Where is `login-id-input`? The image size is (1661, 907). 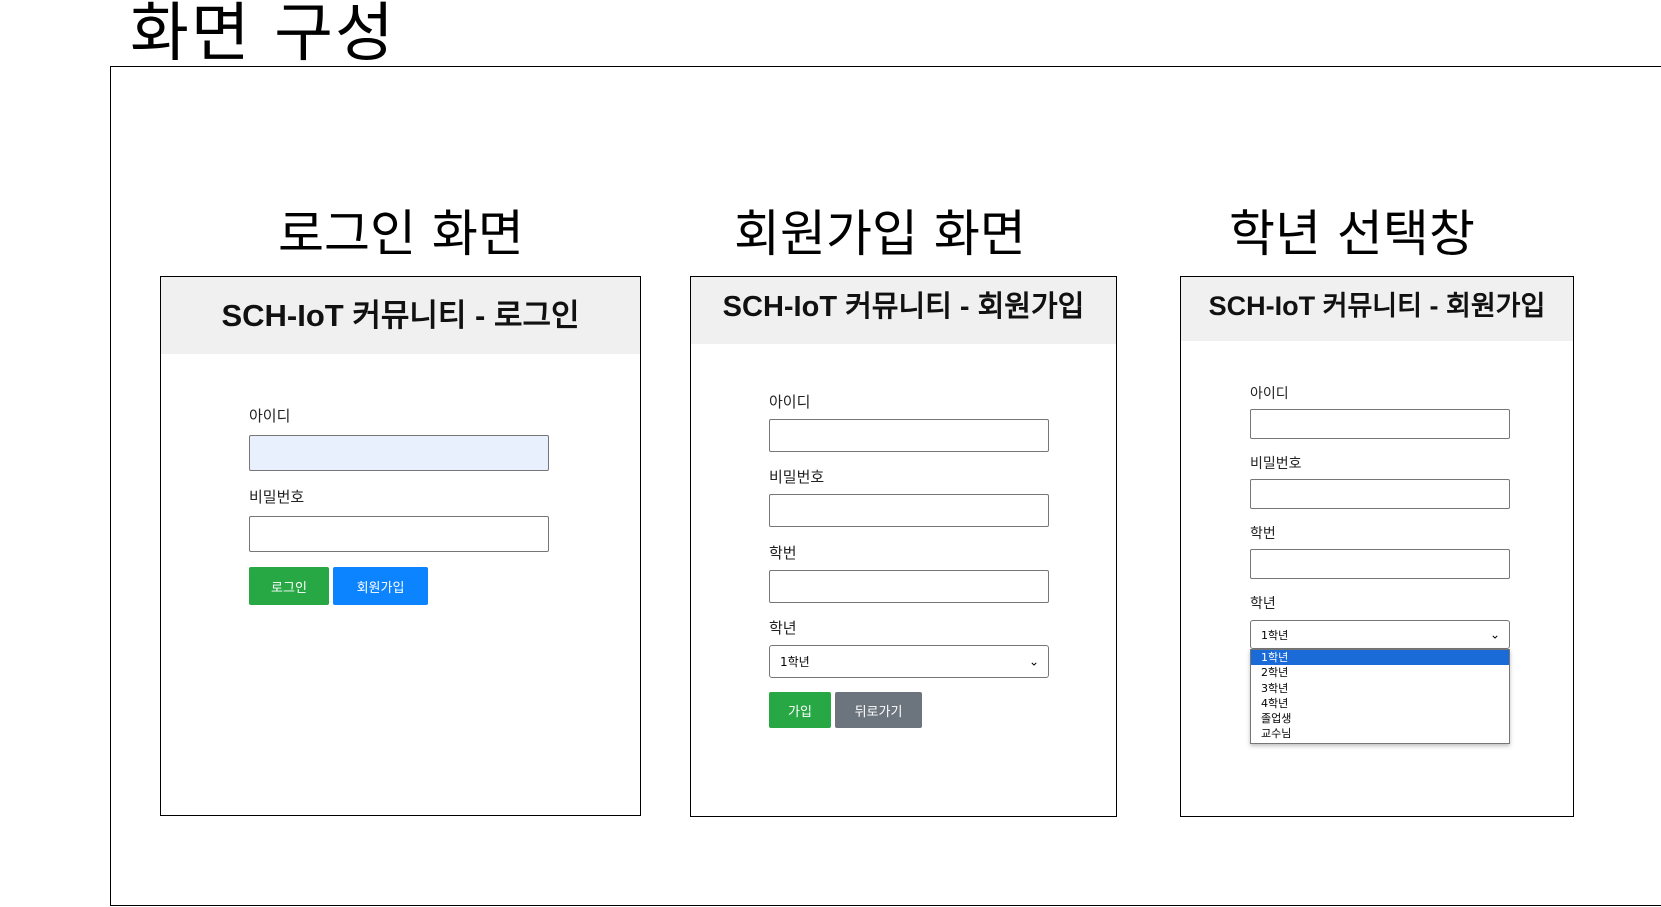 login-id-input is located at coordinates (399, 453).